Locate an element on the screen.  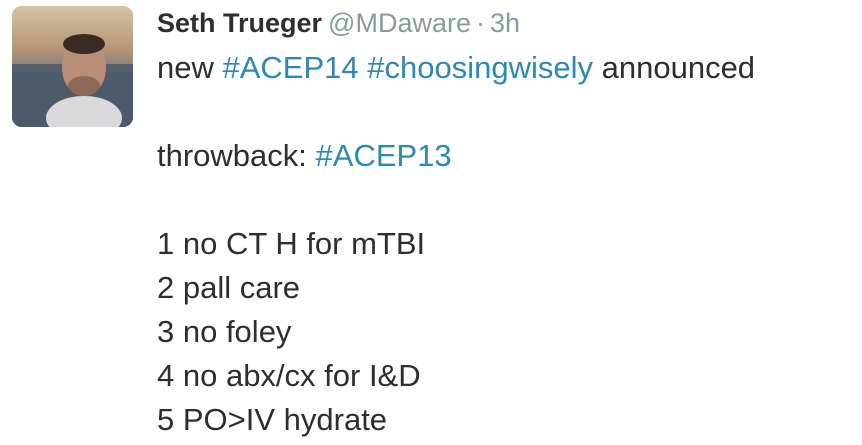
hashtag-acep13: #ACEP13 is located at coordinates (384, 155).